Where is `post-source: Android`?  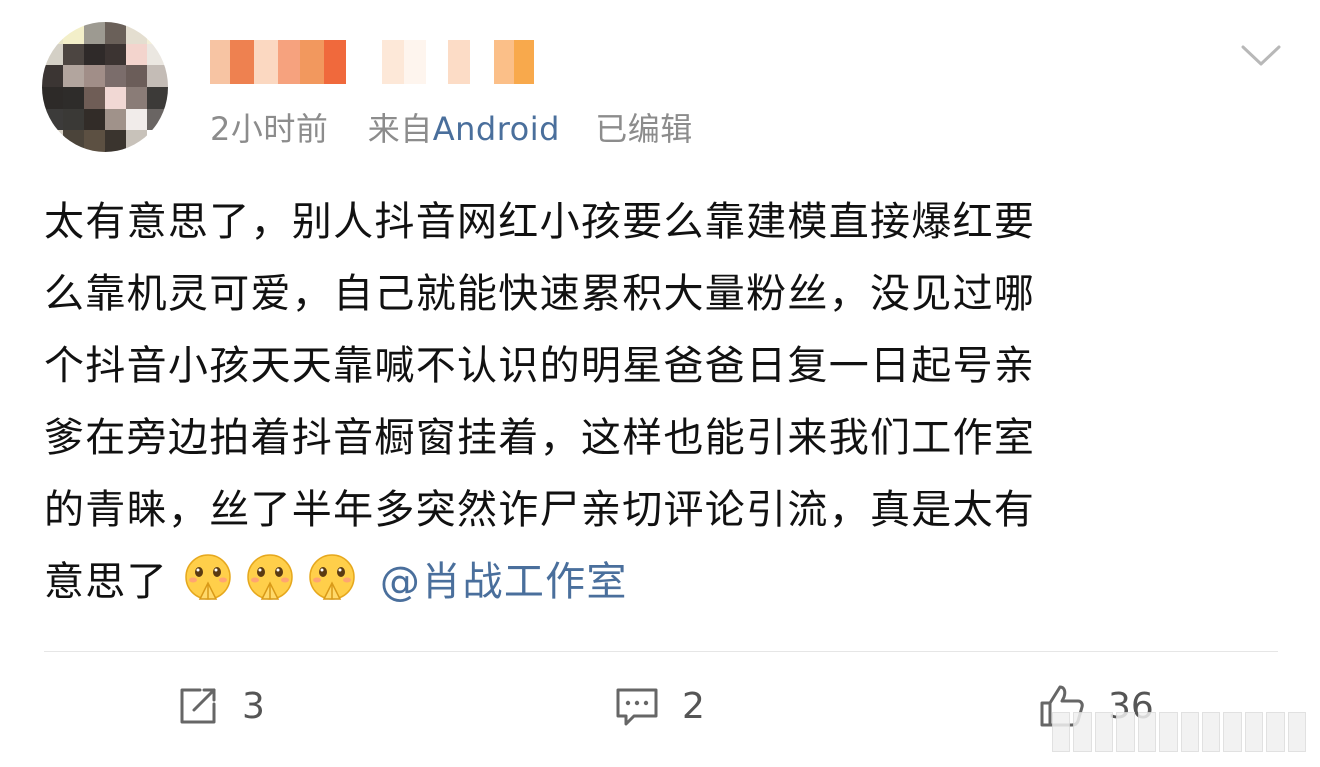 post-source: Android is located at coordinates (496, 129).